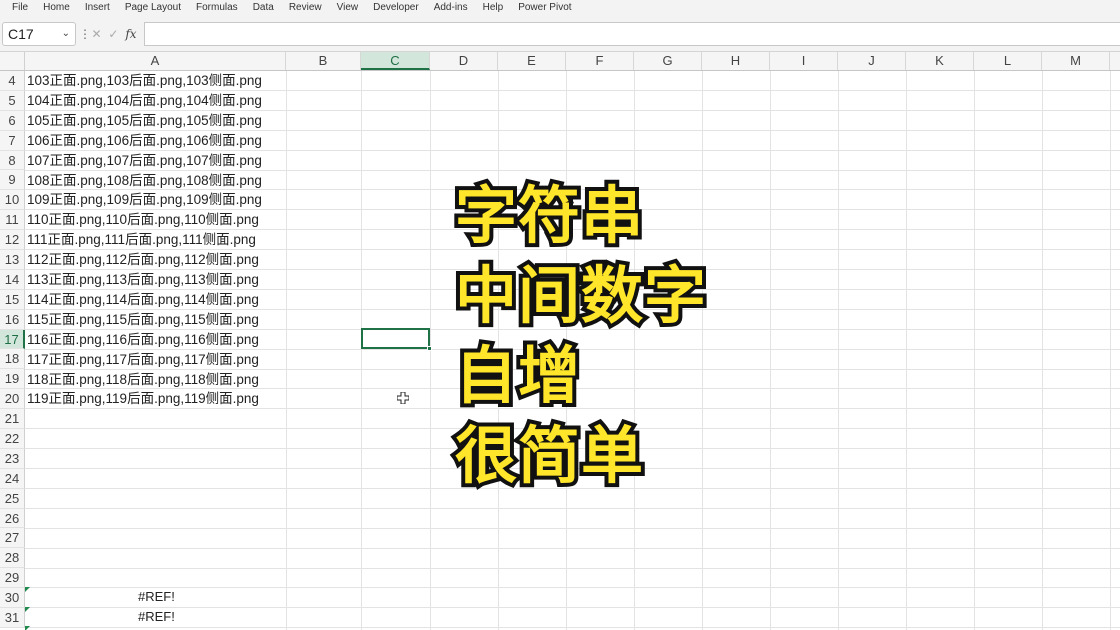 The height and width of the screenshot is (630, 1120). I want to click on row-header-14: 14, so click(12, 279).